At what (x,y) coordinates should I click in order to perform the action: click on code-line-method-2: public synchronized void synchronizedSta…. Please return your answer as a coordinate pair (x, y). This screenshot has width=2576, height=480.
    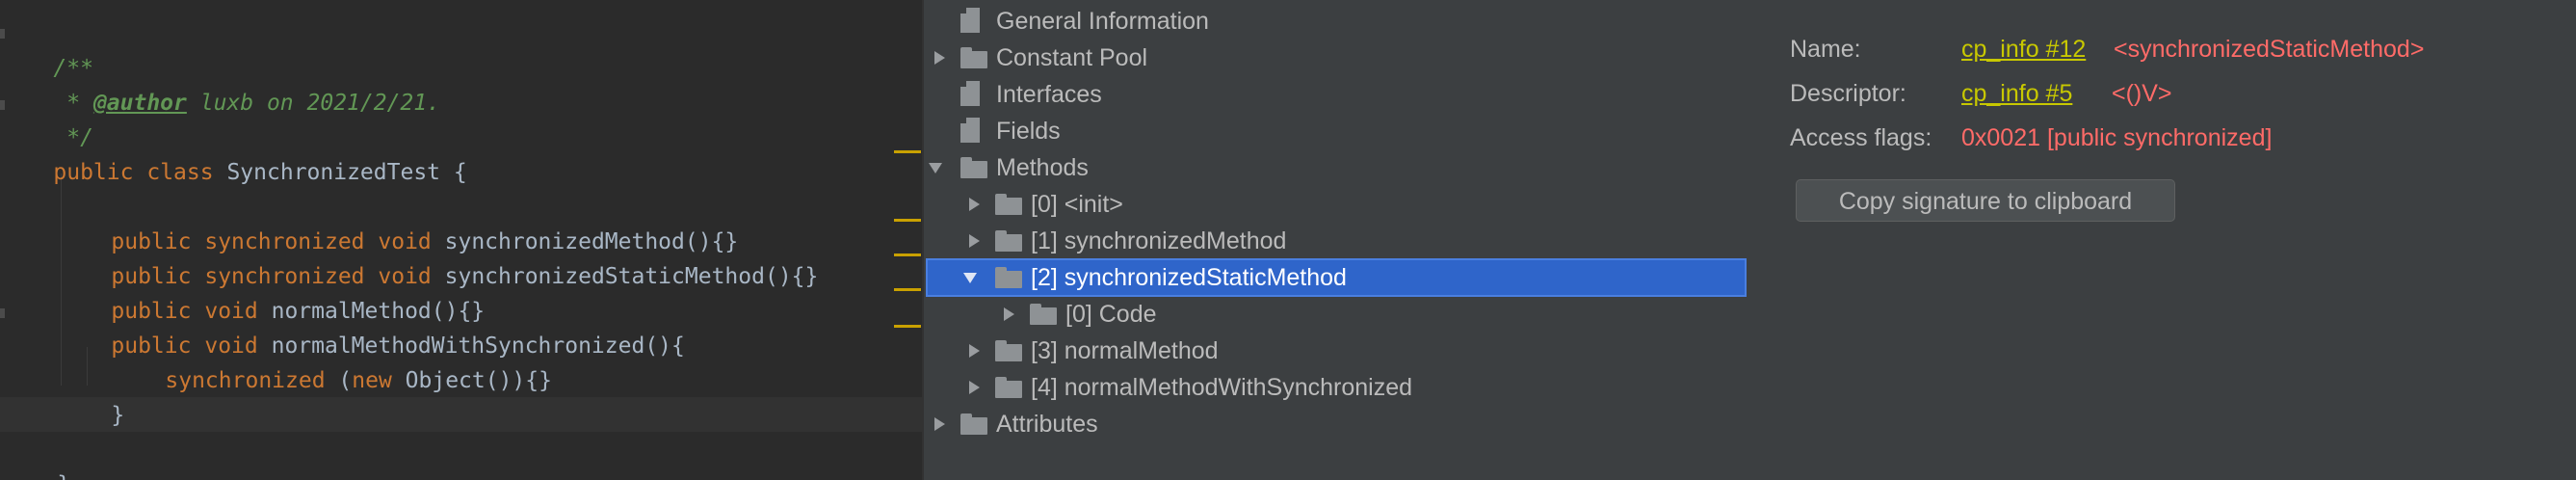
    Looking at the image, I should click on (438, 257).